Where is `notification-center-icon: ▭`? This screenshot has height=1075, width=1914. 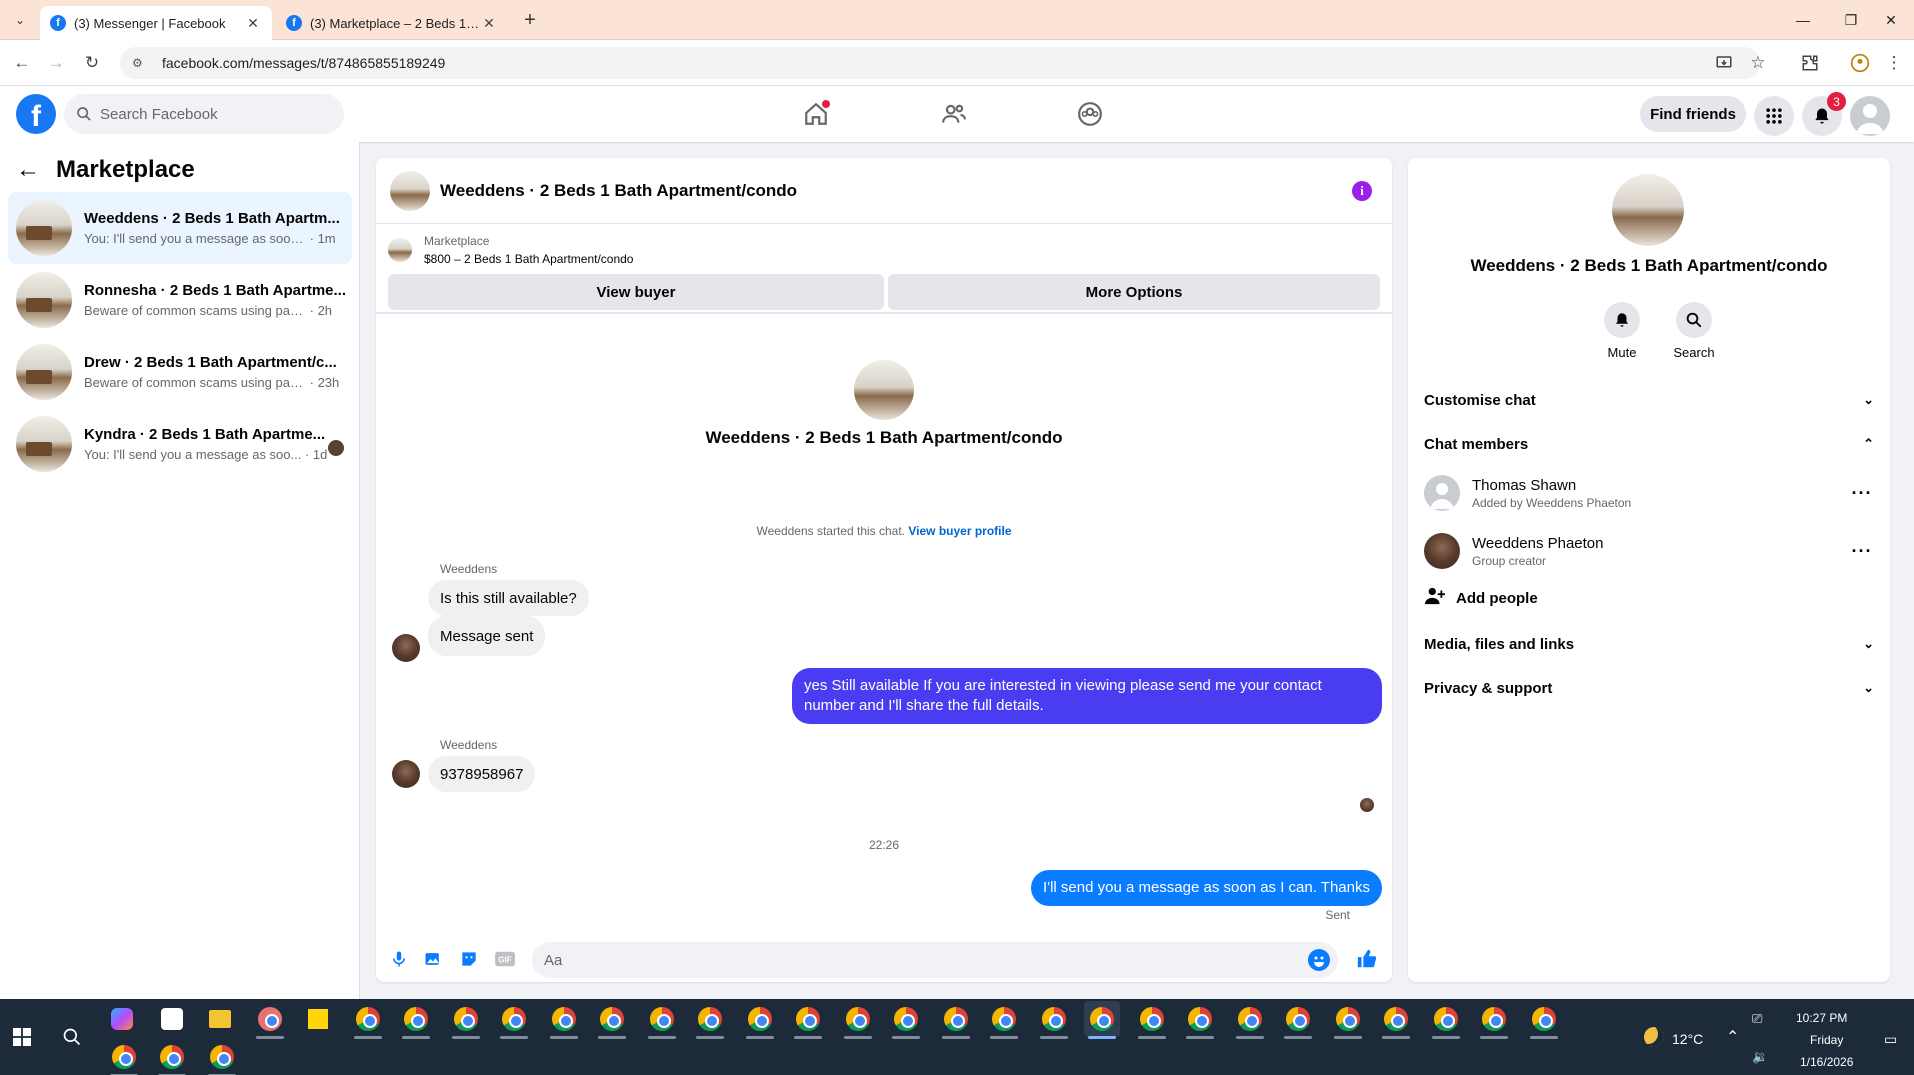
notification-center-icon: ▭ is located at coordinates (1890, 1039).